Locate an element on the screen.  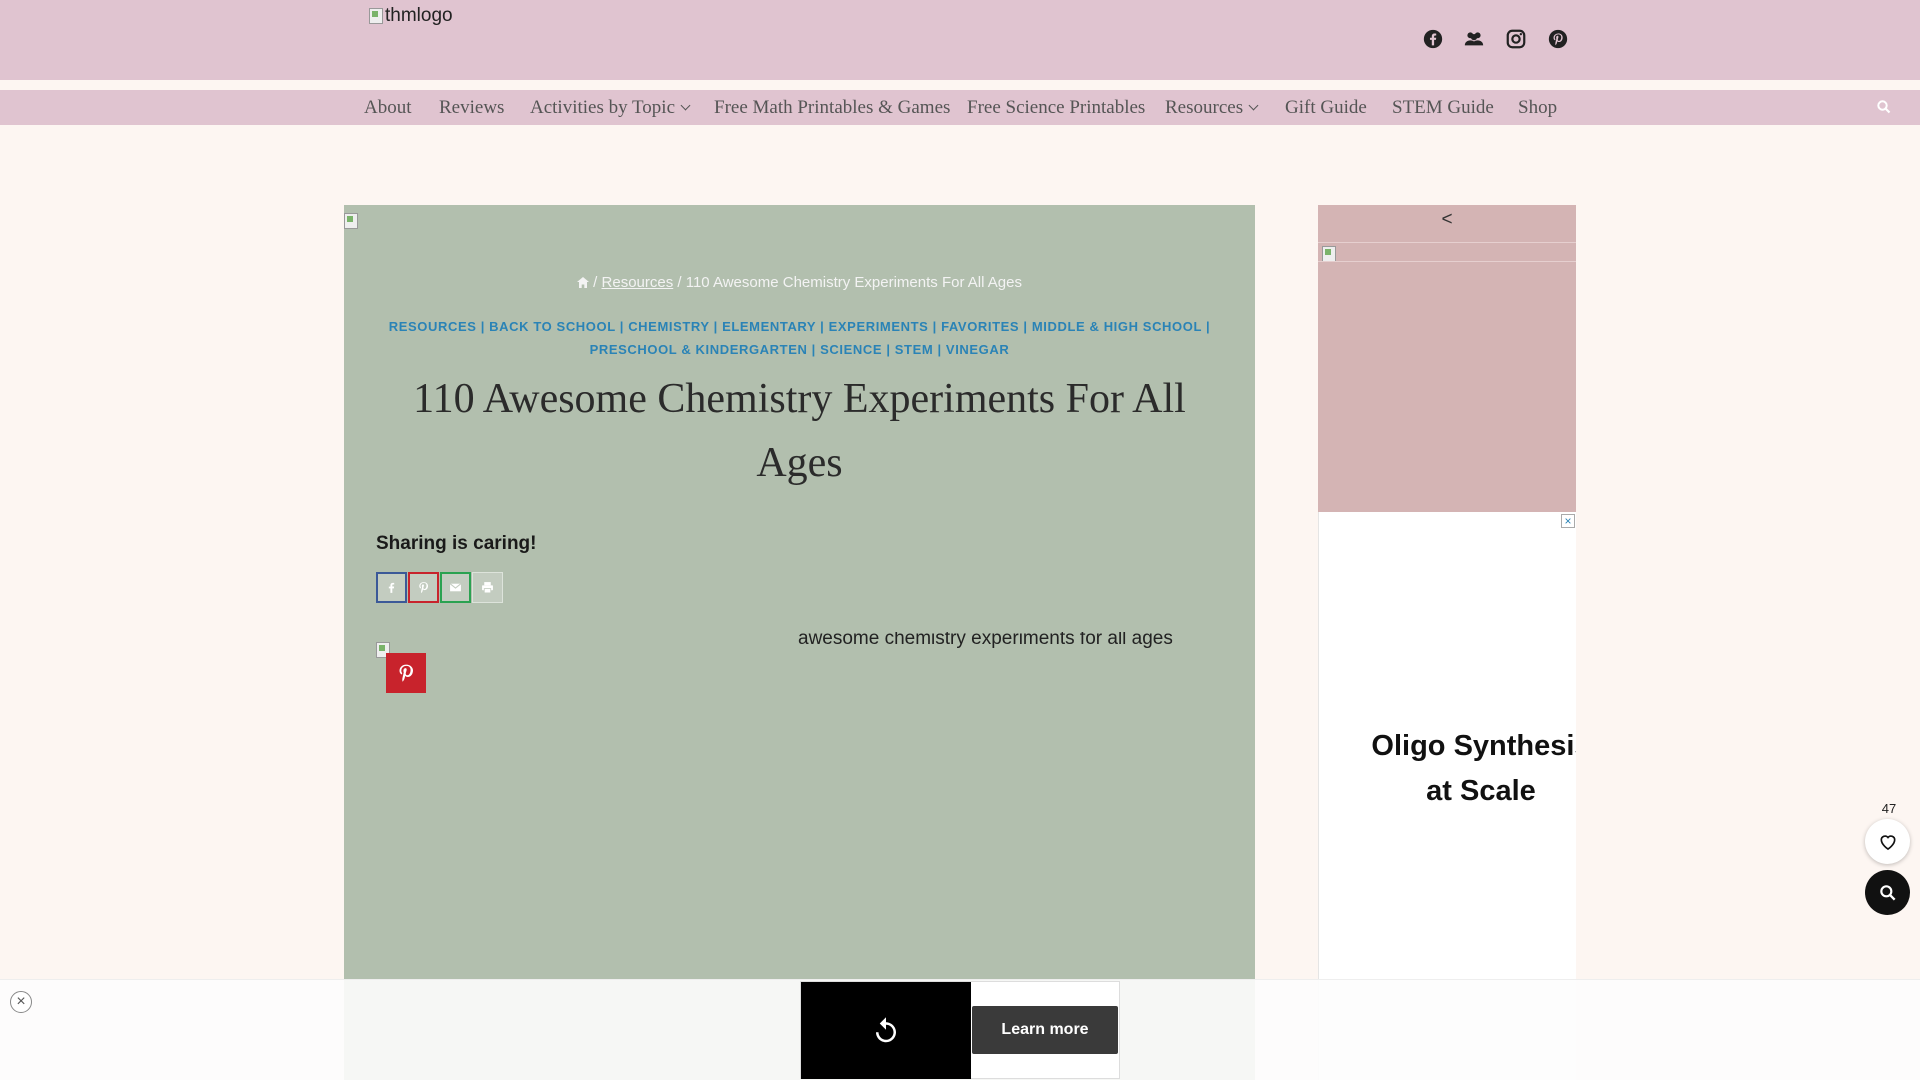
share-facebook-button is located at coordinates (391, 587).